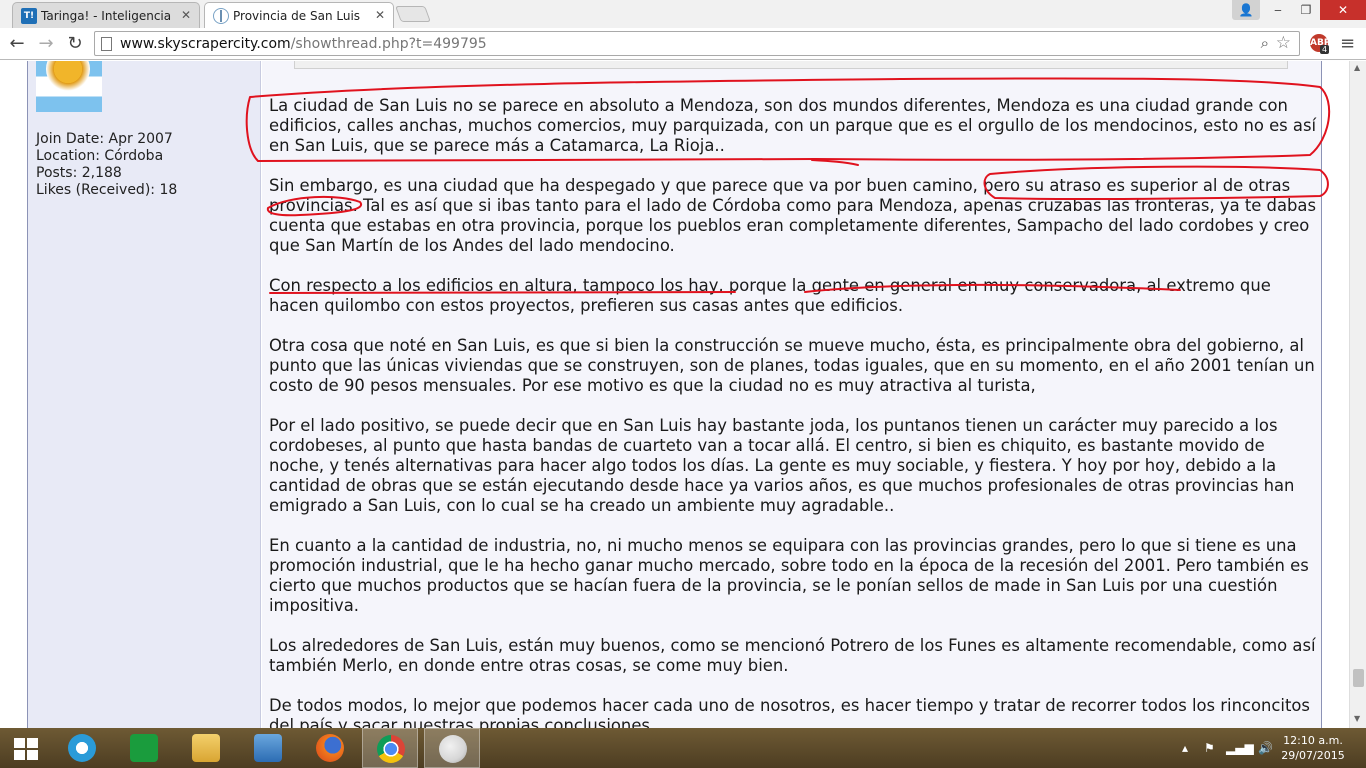 Image resolution: width=1366 pixels, height=768 pixels. Describe the element at coordinates (1246, 10) in the screenshot. I see `user-profile-icon: 👤` at that location.